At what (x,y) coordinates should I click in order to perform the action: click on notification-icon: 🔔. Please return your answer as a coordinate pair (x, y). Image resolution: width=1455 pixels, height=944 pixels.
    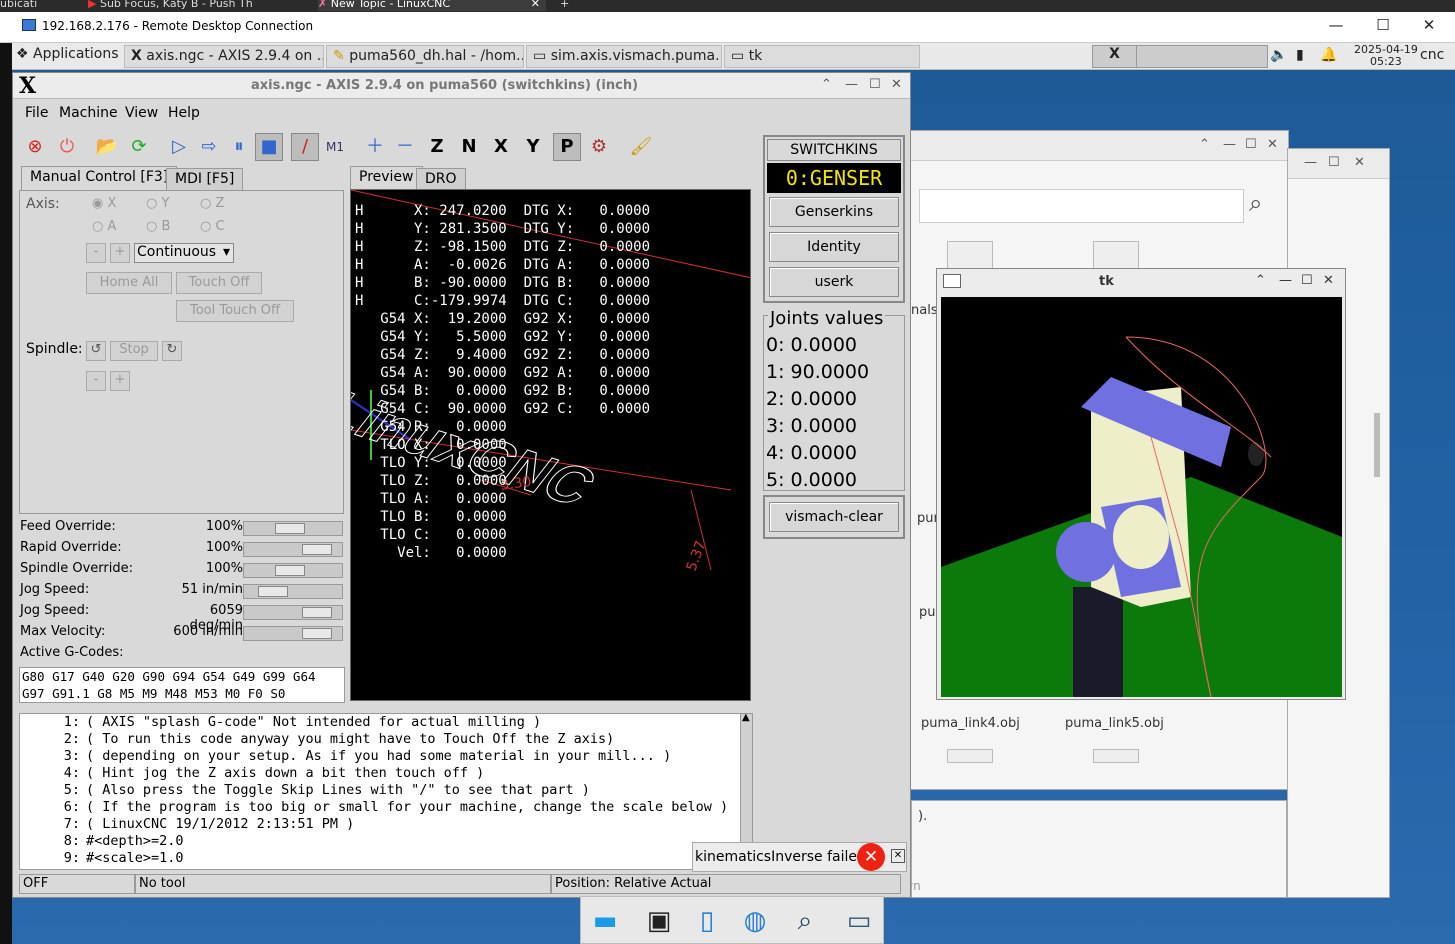
    Looking at the image, I should click on (1328, 55).